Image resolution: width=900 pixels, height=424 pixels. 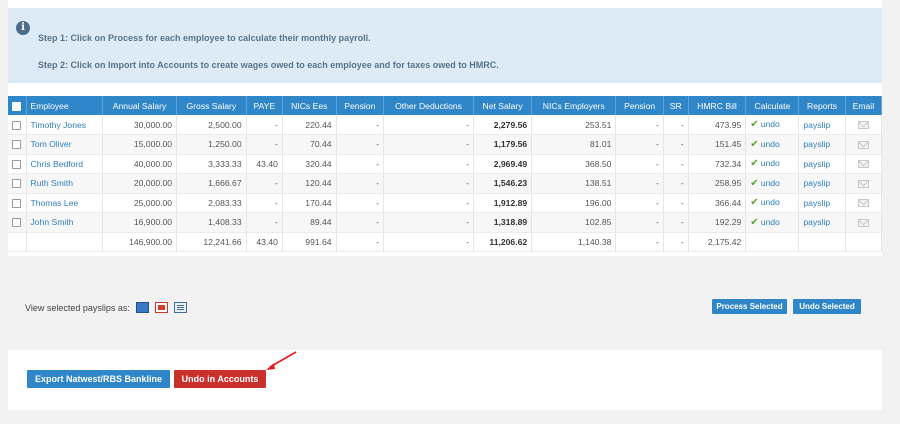 I want to click on info-icon: i, so click(x=23, y=28).